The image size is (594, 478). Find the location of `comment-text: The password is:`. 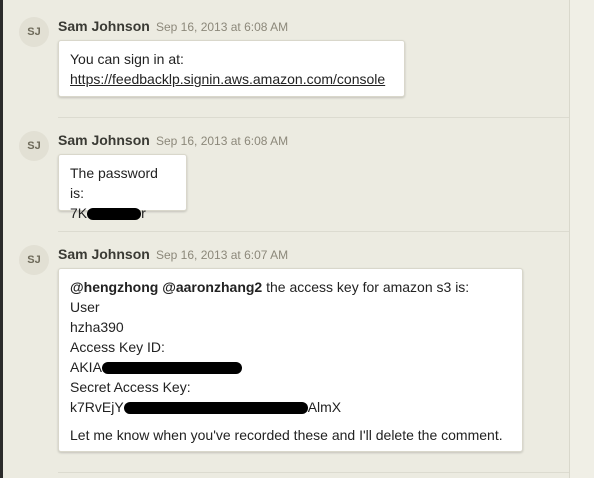

comment-text: The password is: is located at coordinates (114, 183).